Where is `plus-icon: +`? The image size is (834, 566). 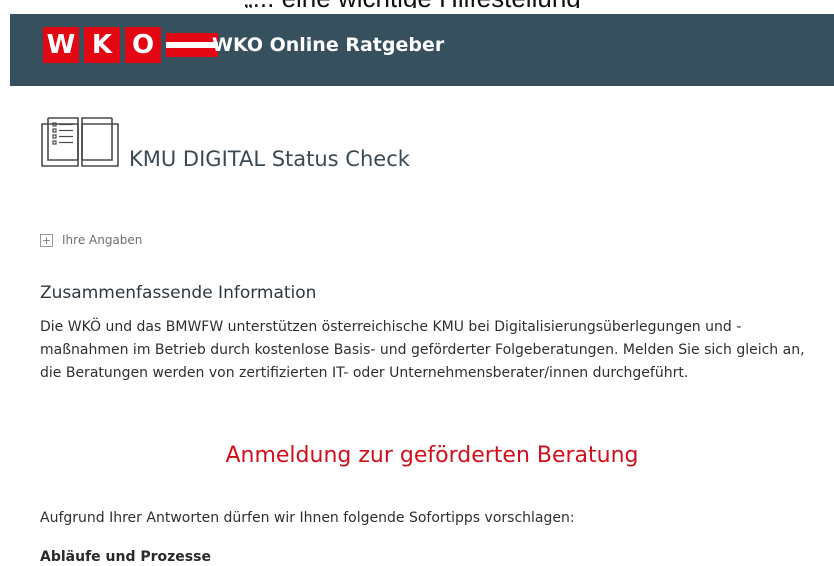
plus-icon: + is located at coordinates (46, 240).